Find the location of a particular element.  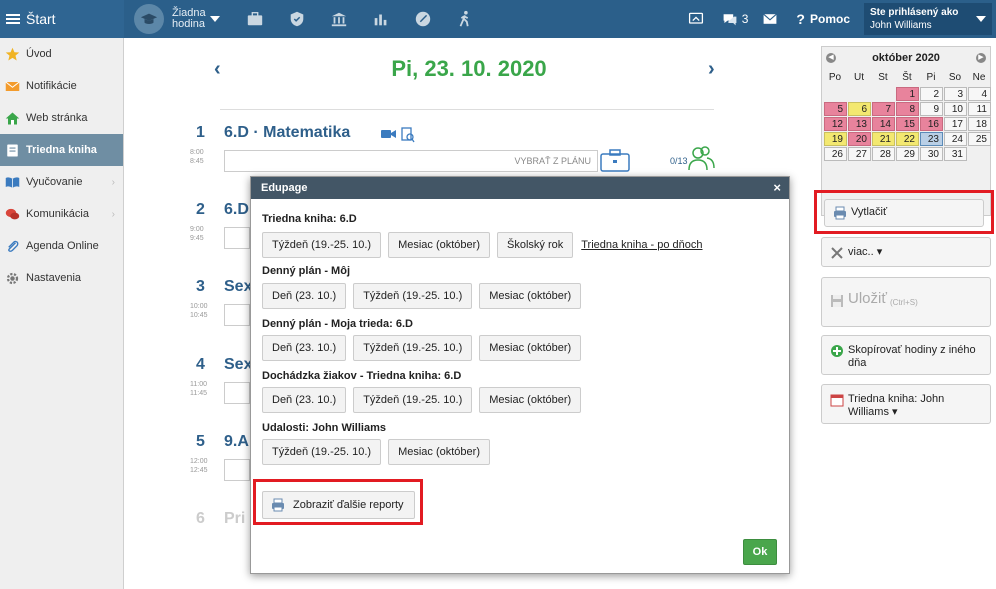

copy-hours-button: Skopírovať hodiny z iného dňa is located at coordinates (906, 355).